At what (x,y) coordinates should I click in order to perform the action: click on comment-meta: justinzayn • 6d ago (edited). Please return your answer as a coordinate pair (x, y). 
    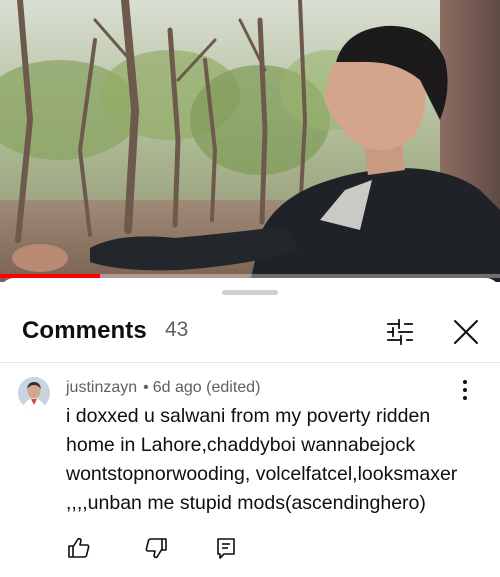
    Looking at the image, I should click on (163, 388).